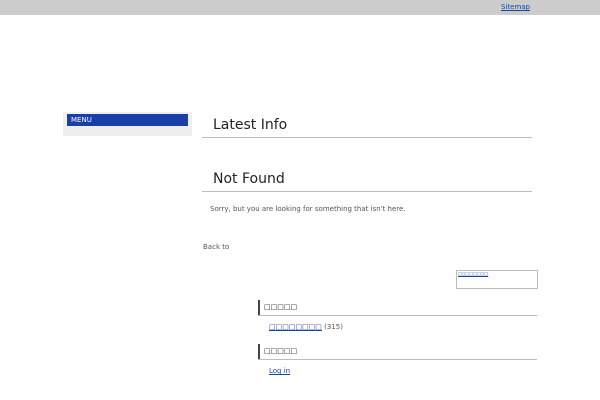 Image resolution: width=600 pixels, height=400 pixels. Describe the element at coordinates (295, 327) in the screenshot. I see `category-link: □□□□□□□□` at that location.